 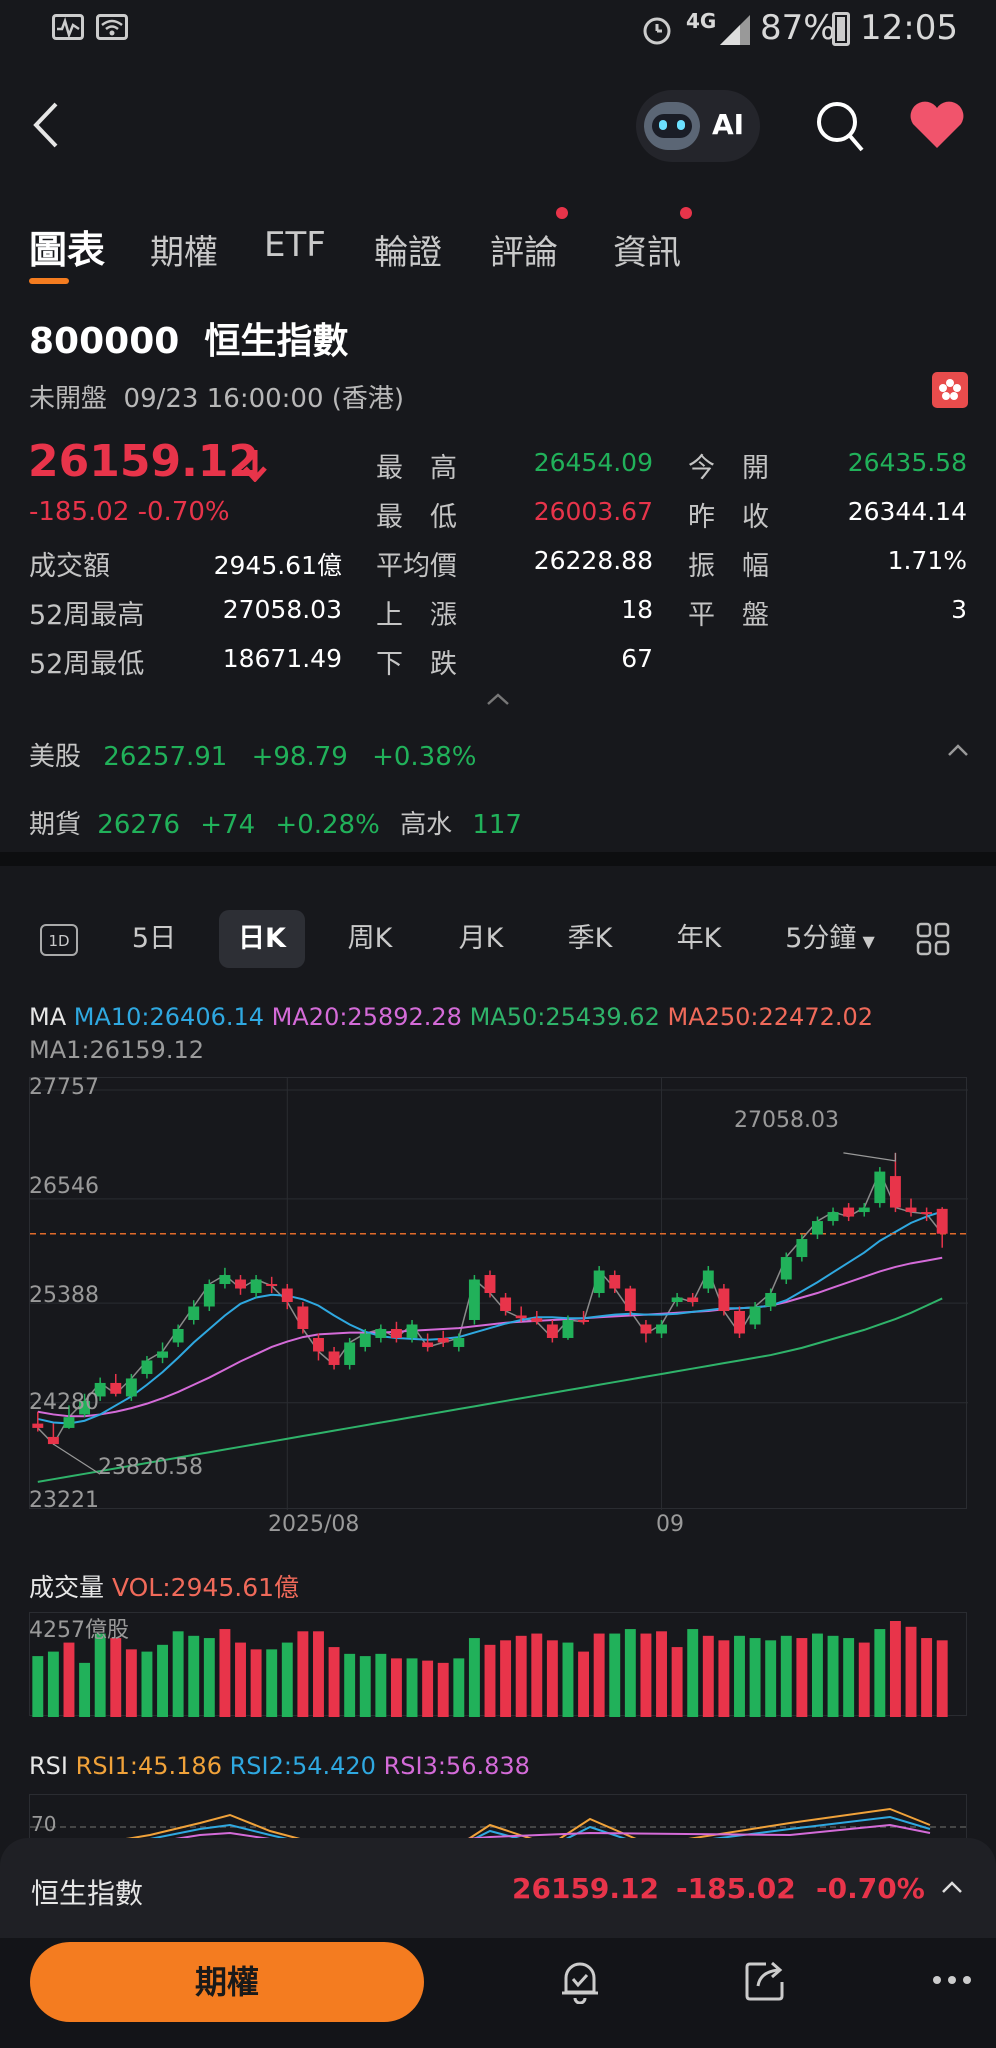 What do you see at coordinates (456, 1766) in the screenshot?
I see `rsi3-value: RSI3:56.838` at bounding box center [456, 1766].